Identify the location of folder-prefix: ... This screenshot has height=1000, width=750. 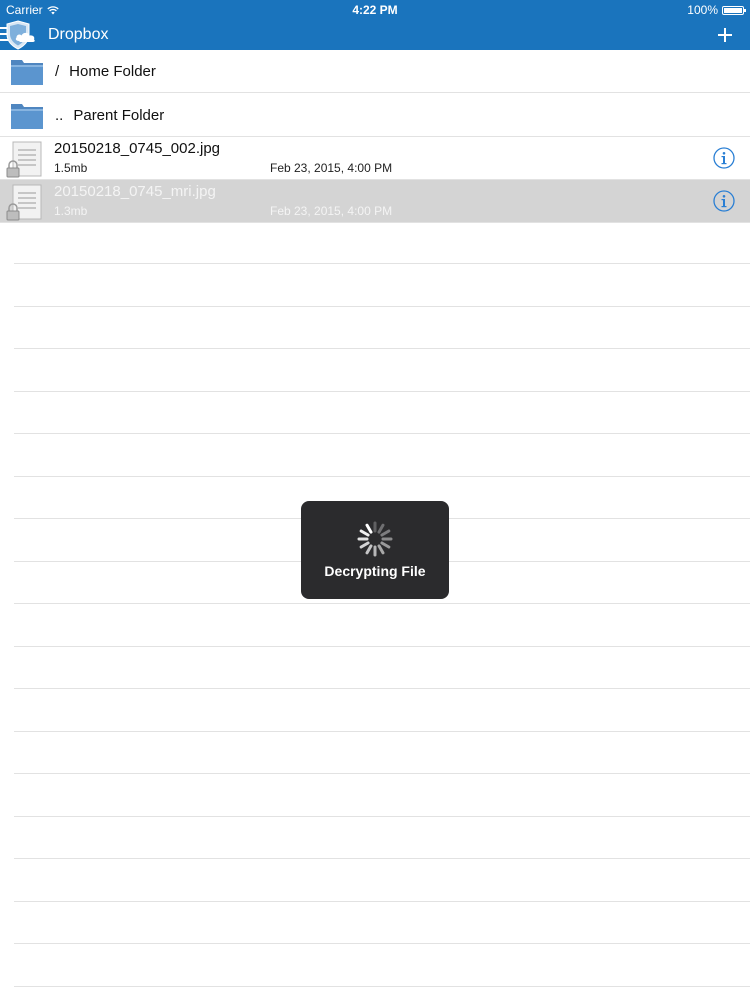
(59, 115).